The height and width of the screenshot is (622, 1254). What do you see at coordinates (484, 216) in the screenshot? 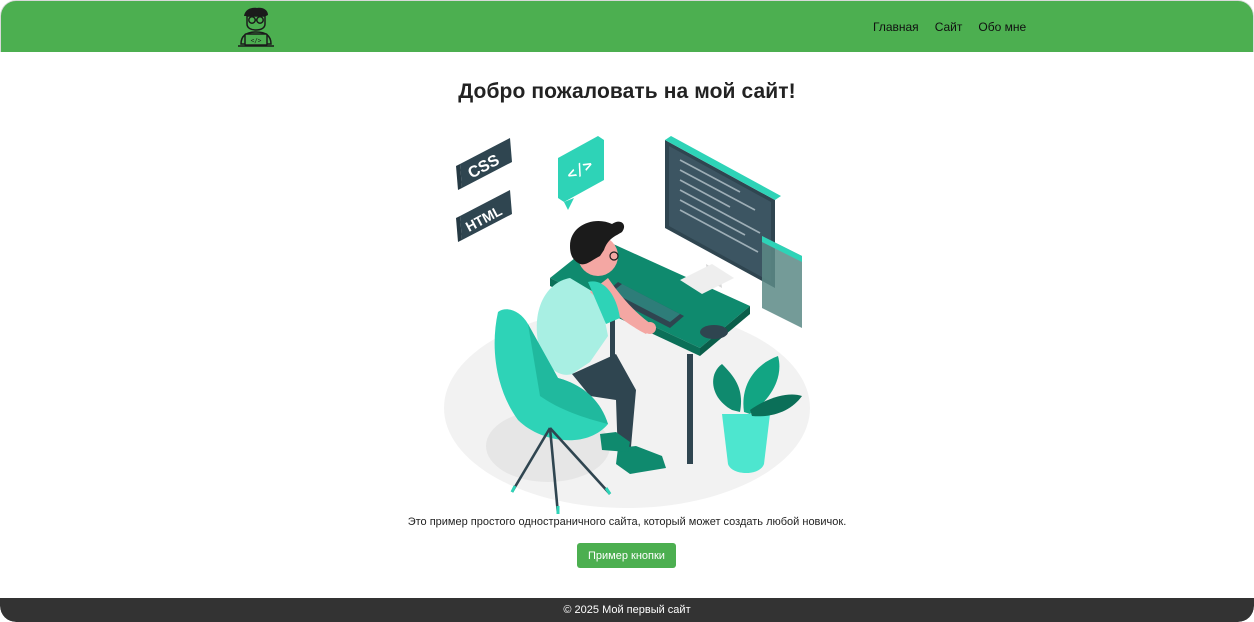
I see `html-badge: HTML` at bounding box center [484, 216].